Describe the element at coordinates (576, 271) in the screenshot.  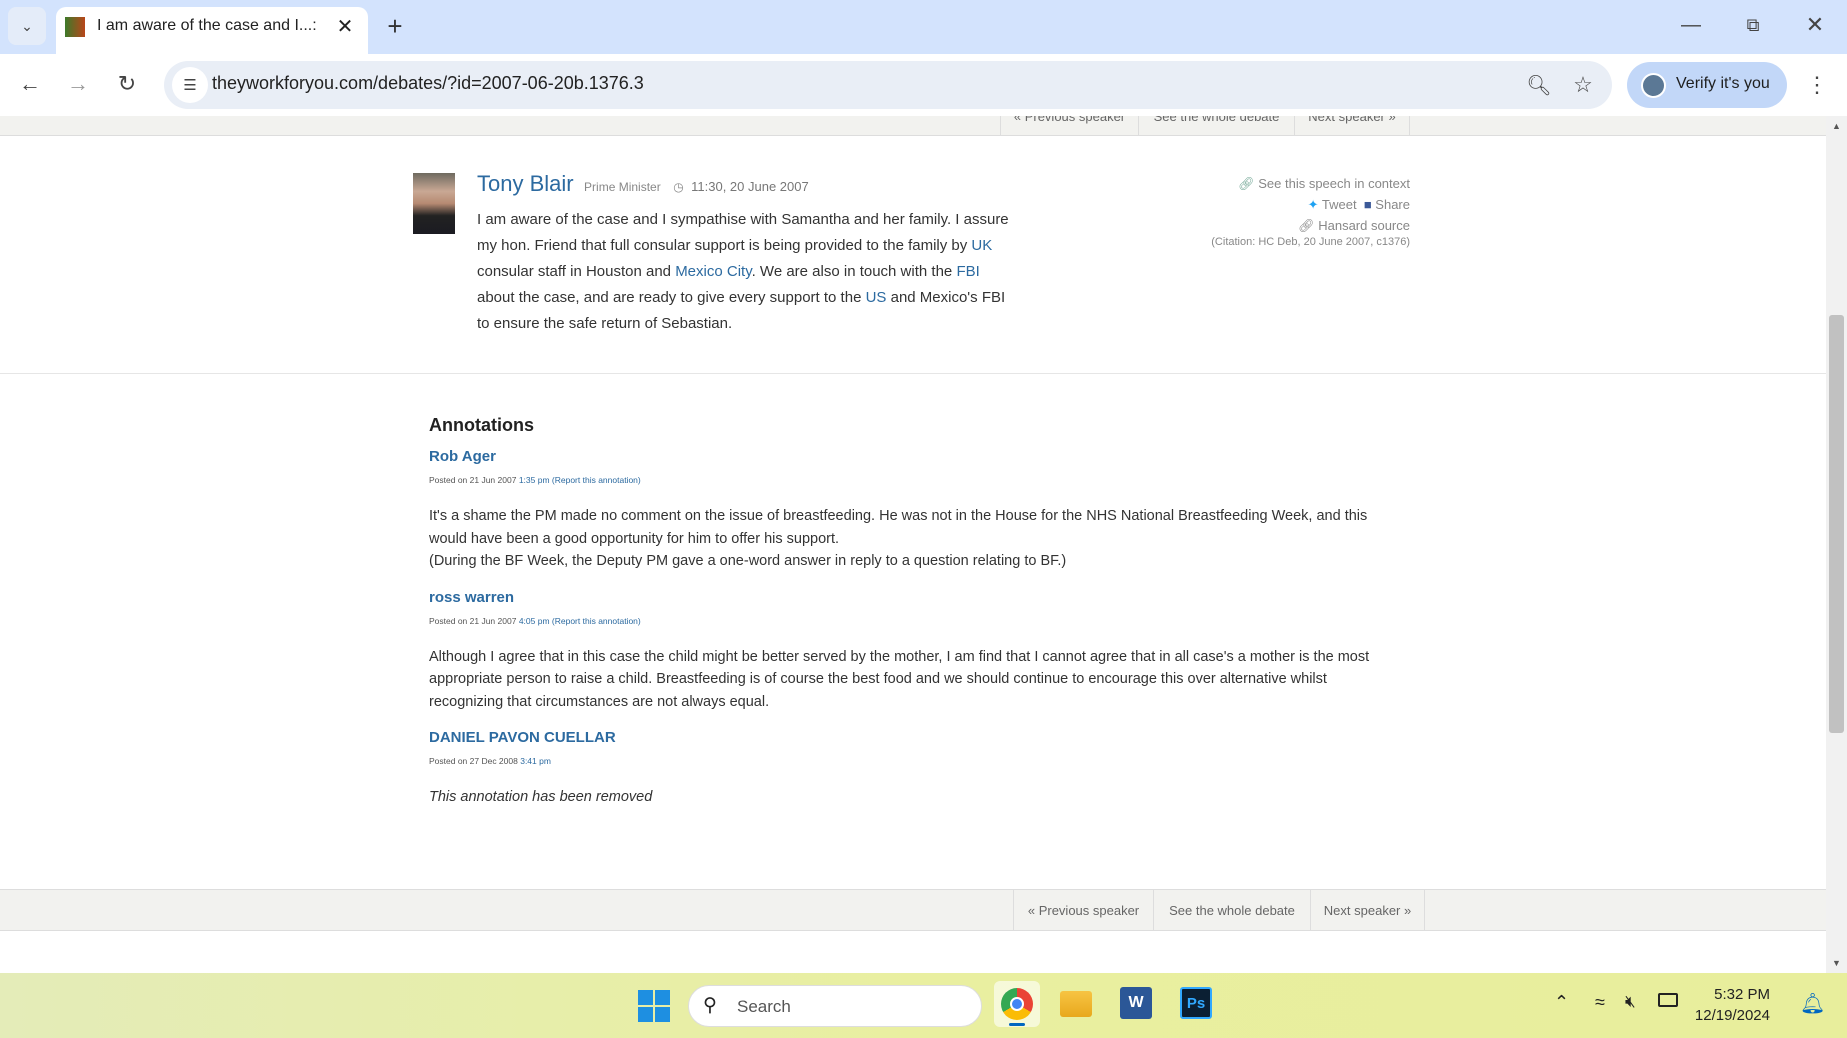
I see `speech-text-segment: consular staff in Houston and` at that location.